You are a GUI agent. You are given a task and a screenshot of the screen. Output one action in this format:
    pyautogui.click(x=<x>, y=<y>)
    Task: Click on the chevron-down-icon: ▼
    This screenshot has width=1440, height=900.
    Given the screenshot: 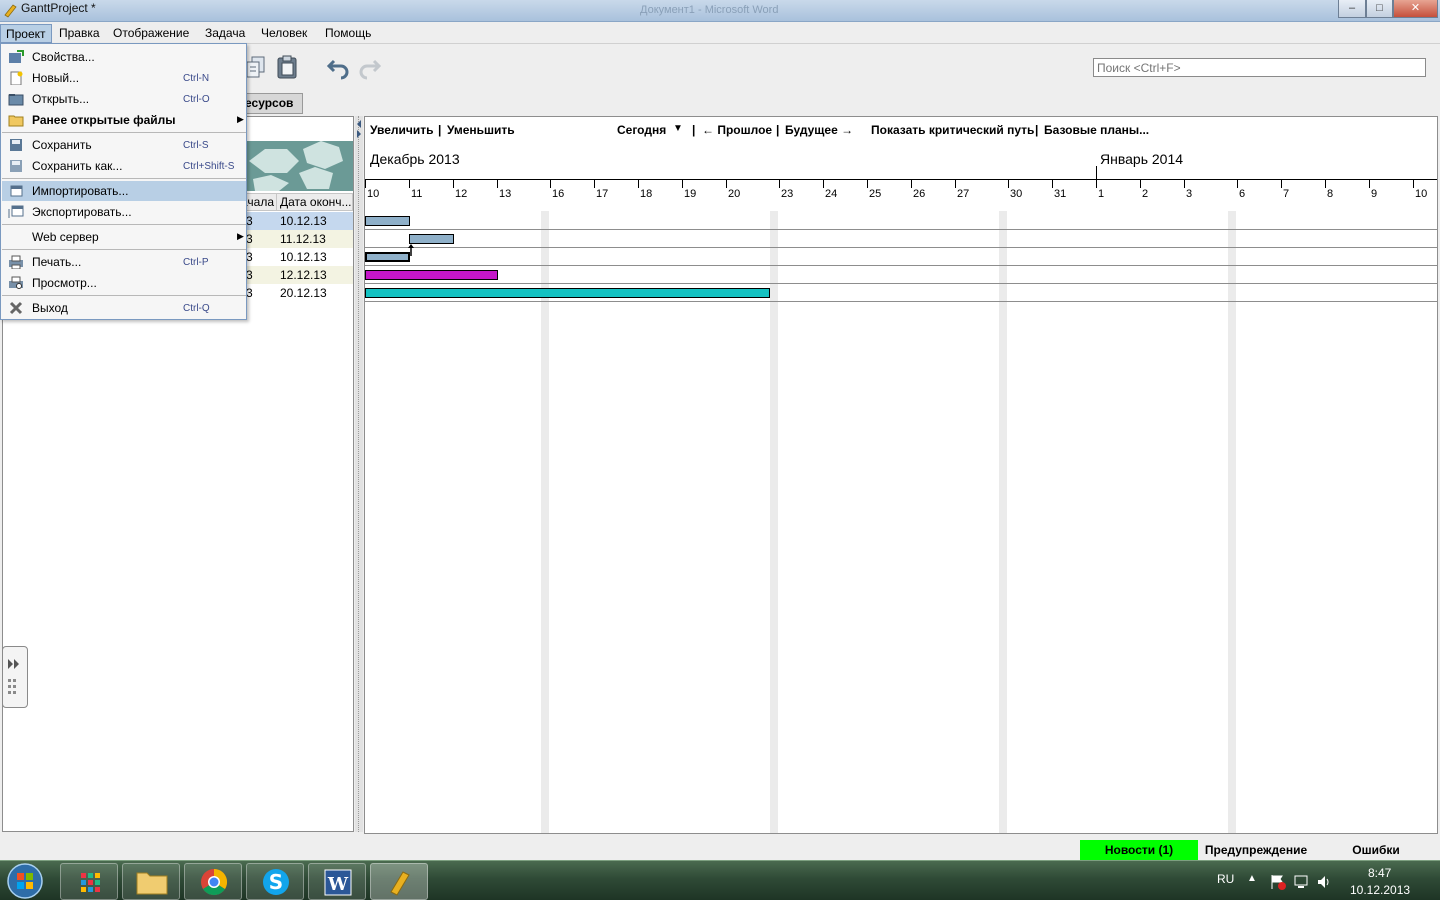 What is the action you would take?
    pyautogui.click(x=678, y=128)
    